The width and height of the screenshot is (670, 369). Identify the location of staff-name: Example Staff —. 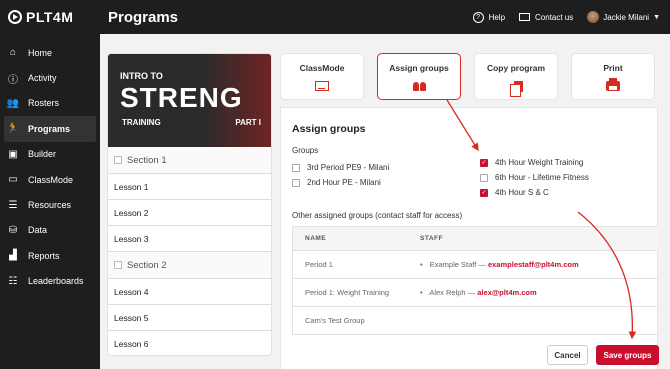
(457, 264).